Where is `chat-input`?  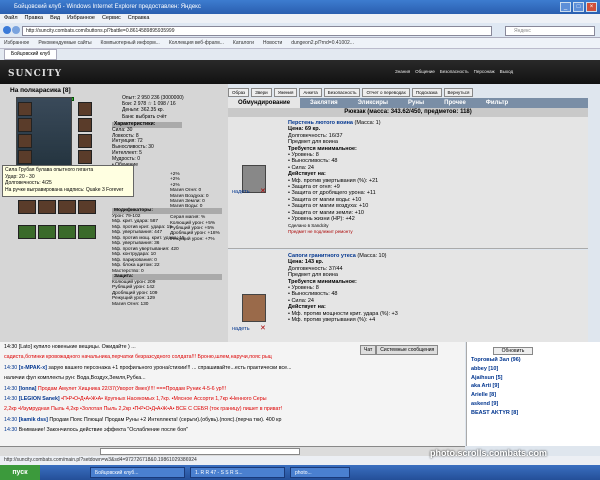 chat-input is located at coordinates (200, 451).